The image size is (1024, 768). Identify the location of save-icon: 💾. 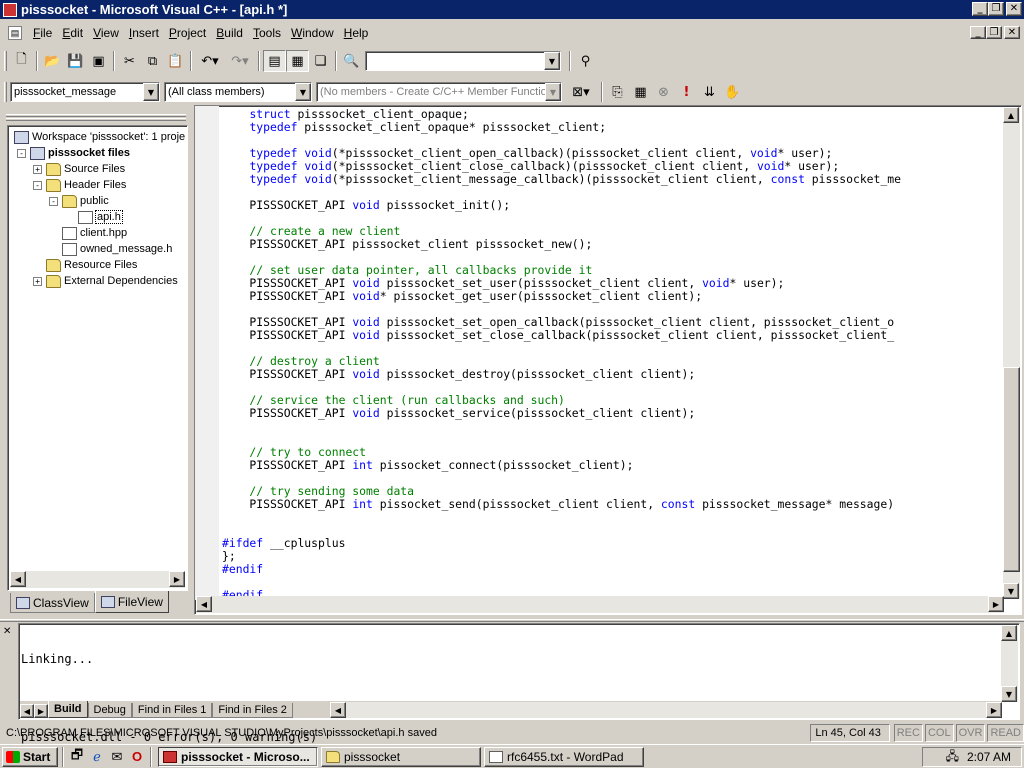
(75, 61).